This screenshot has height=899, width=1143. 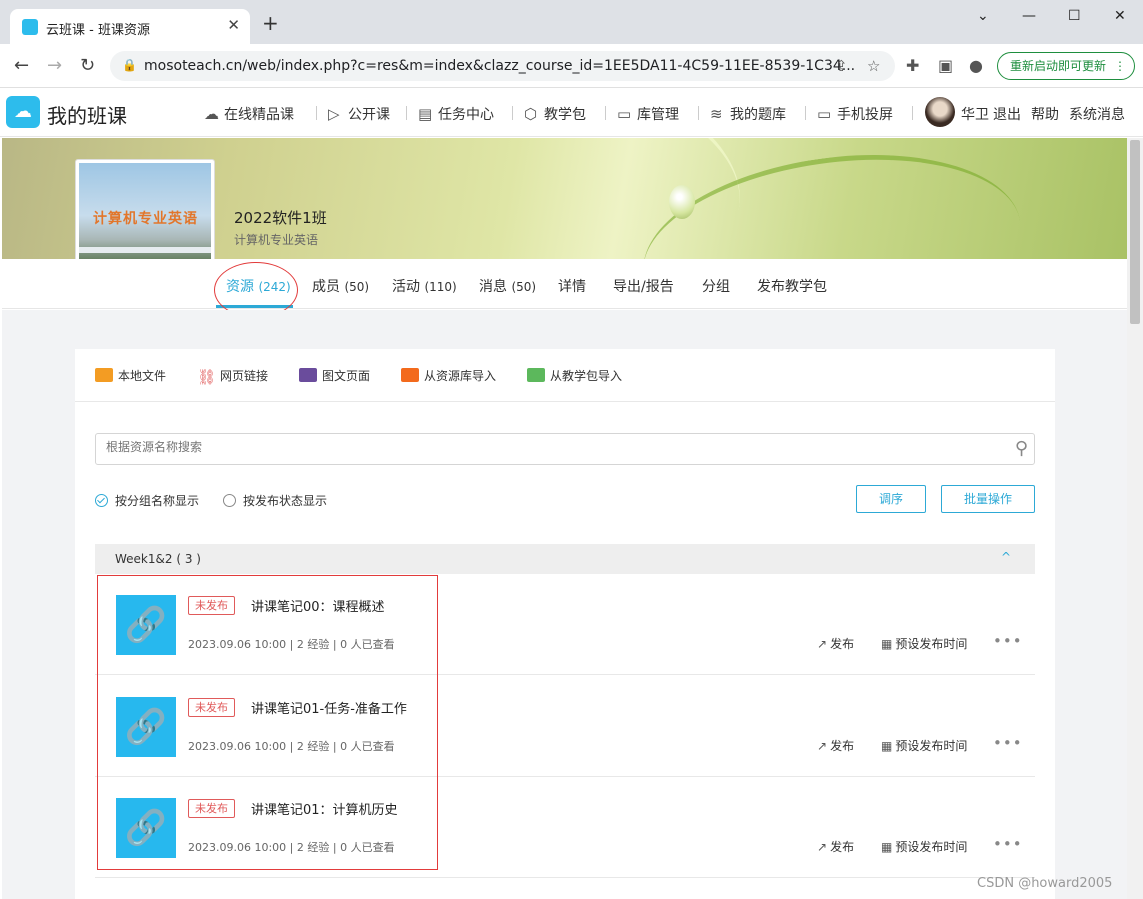 What do you see at coordinates (648, 114) in the screenshot?
I see `nav-library: ▭ 库管理` at bounding box center [648, 114].